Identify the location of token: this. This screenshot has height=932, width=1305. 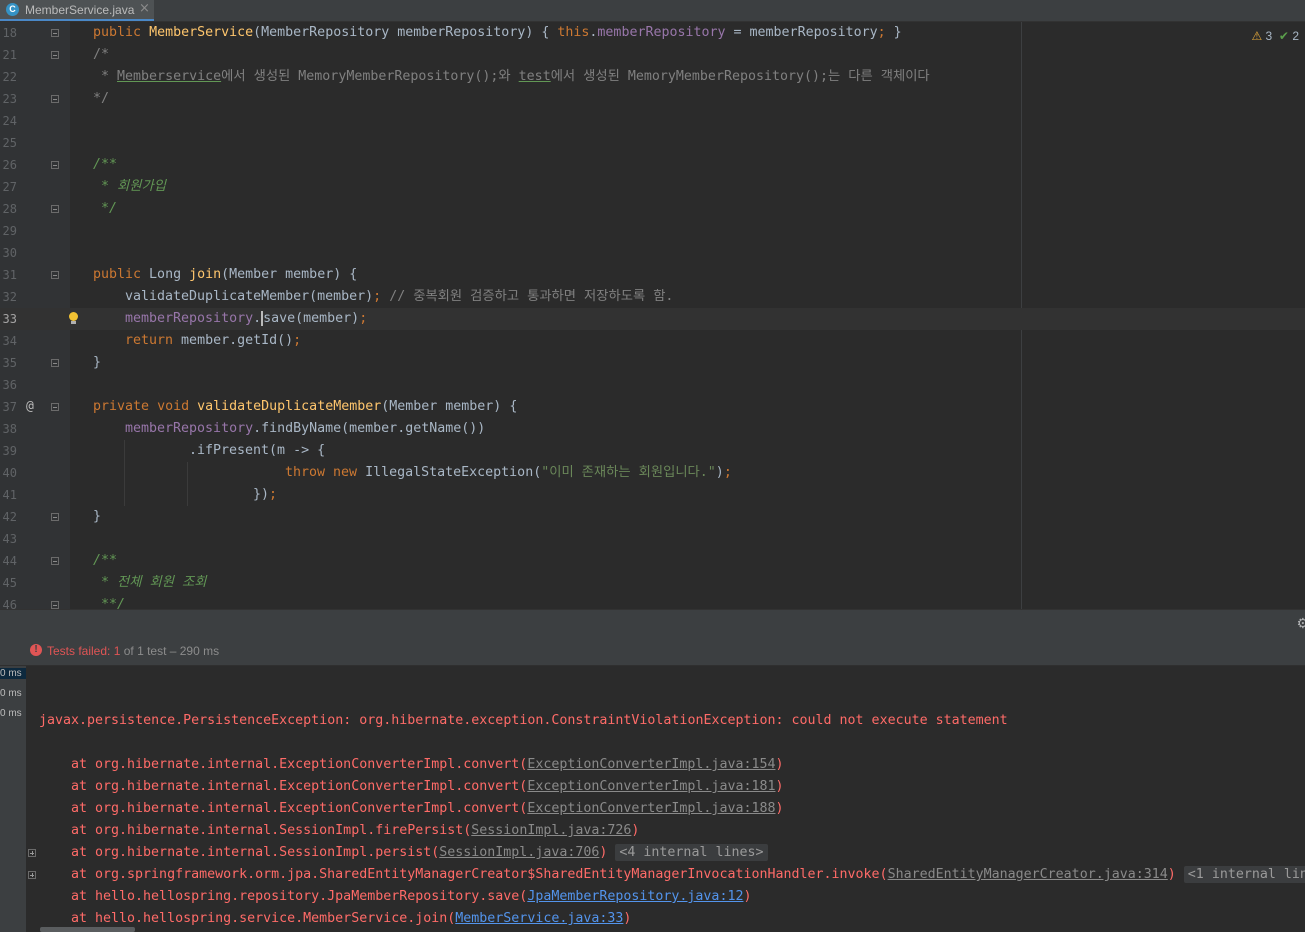
(573, 32).